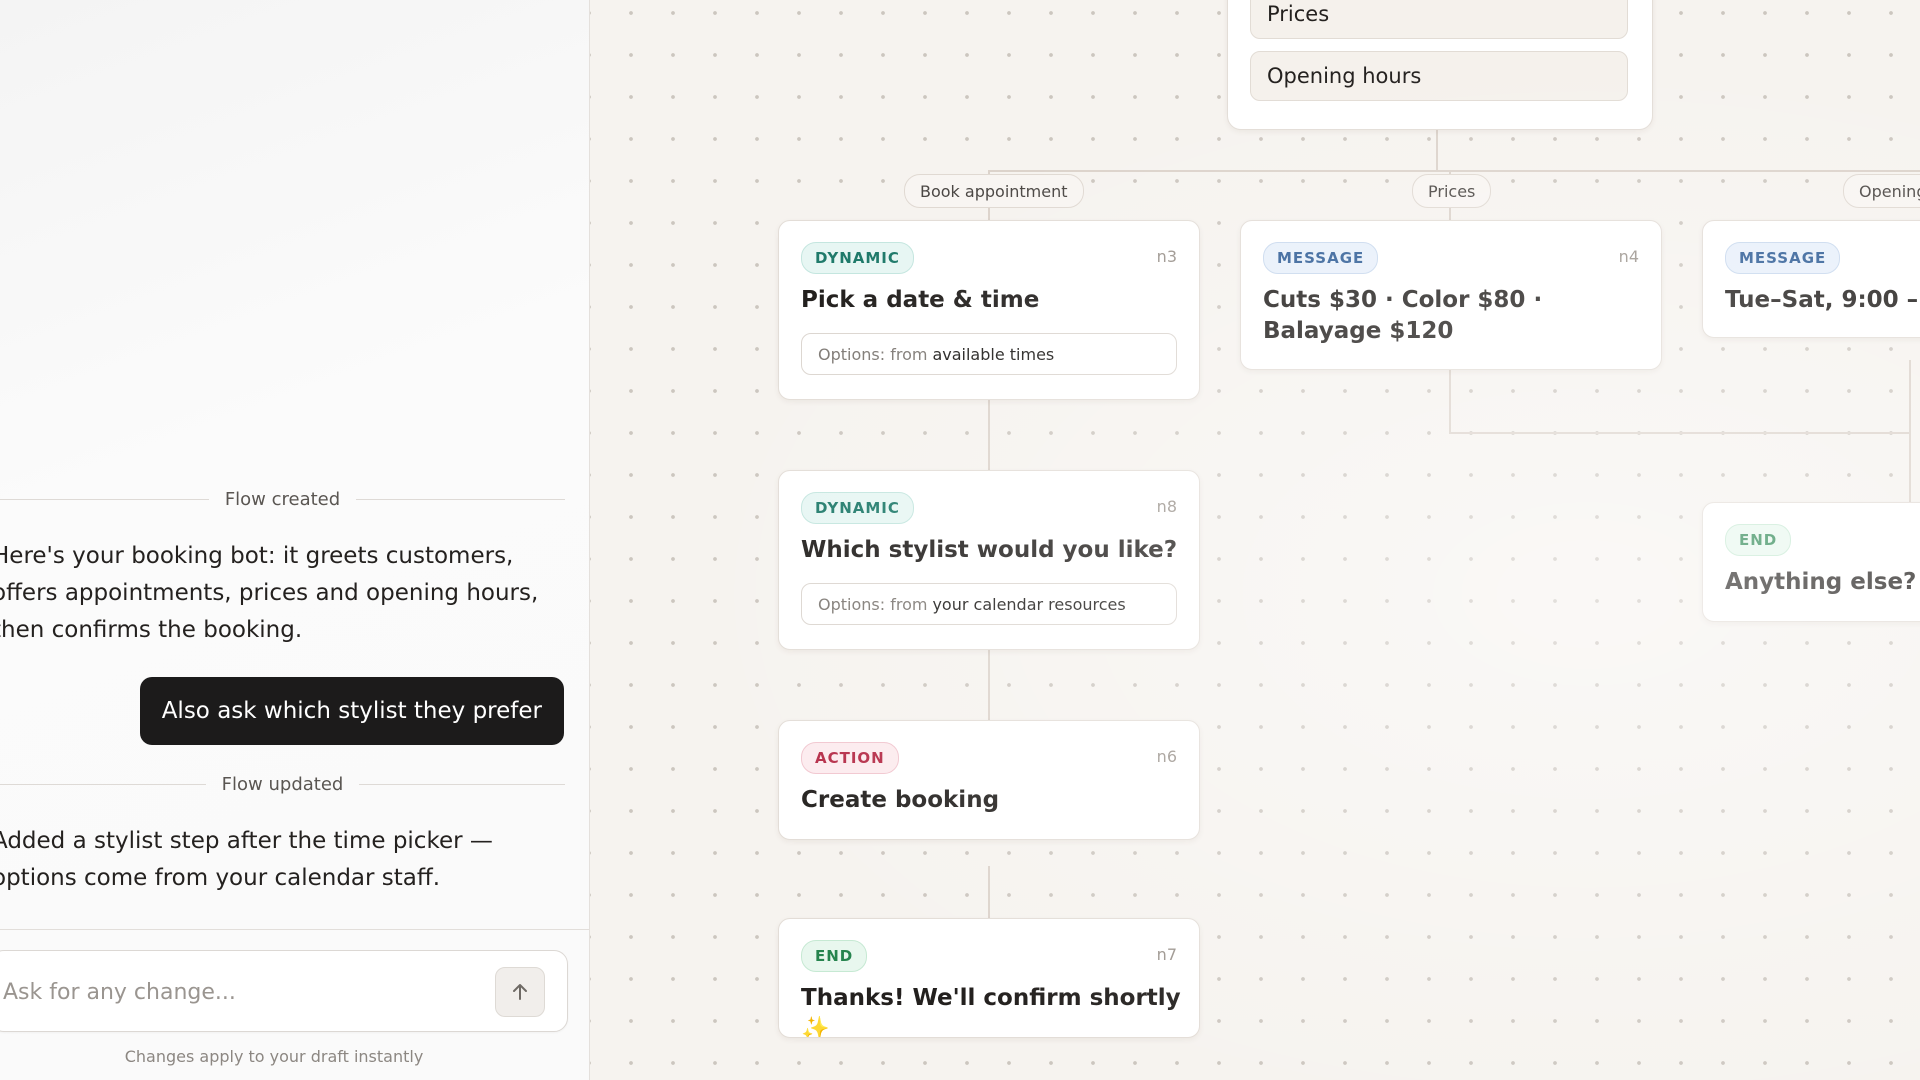 The width and height of the screenshot is (1920, 1080). Describe the element at coordinates (1166, 954) in the screenshot. I see `node-id: n7` at that location.